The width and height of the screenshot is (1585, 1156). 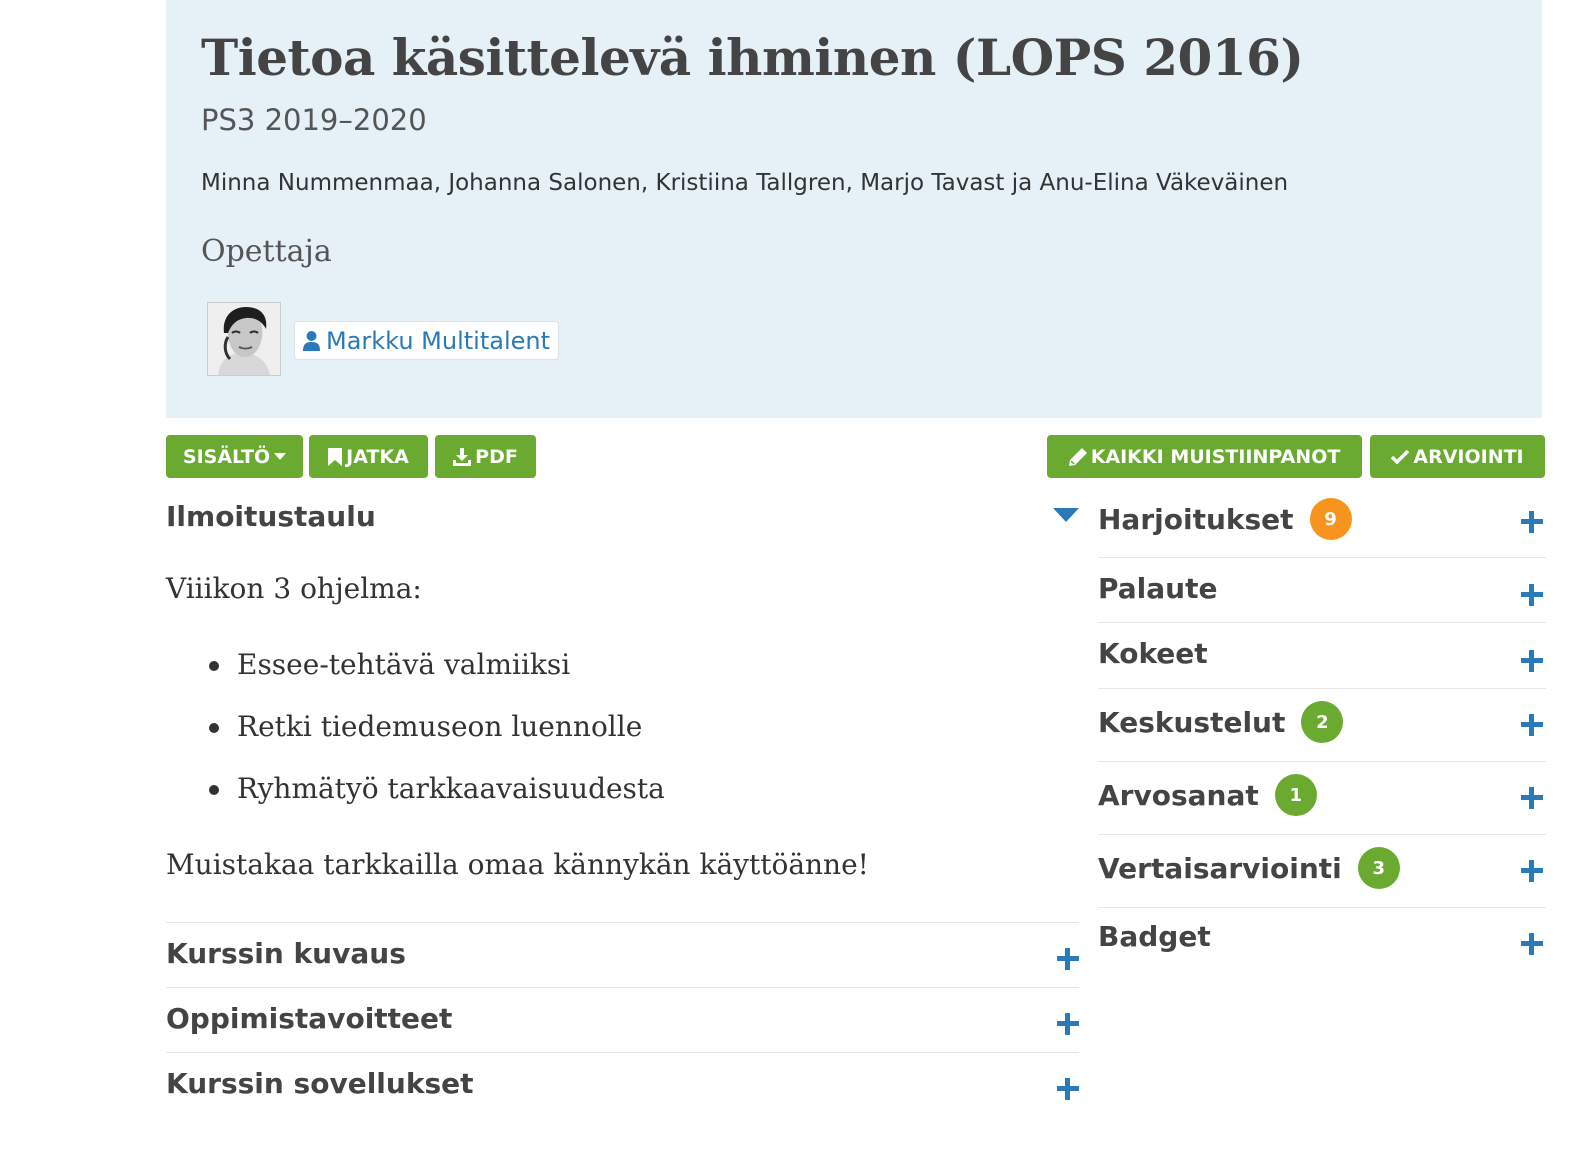 I want to click on teacher-photo, so click(x=244, y=339).